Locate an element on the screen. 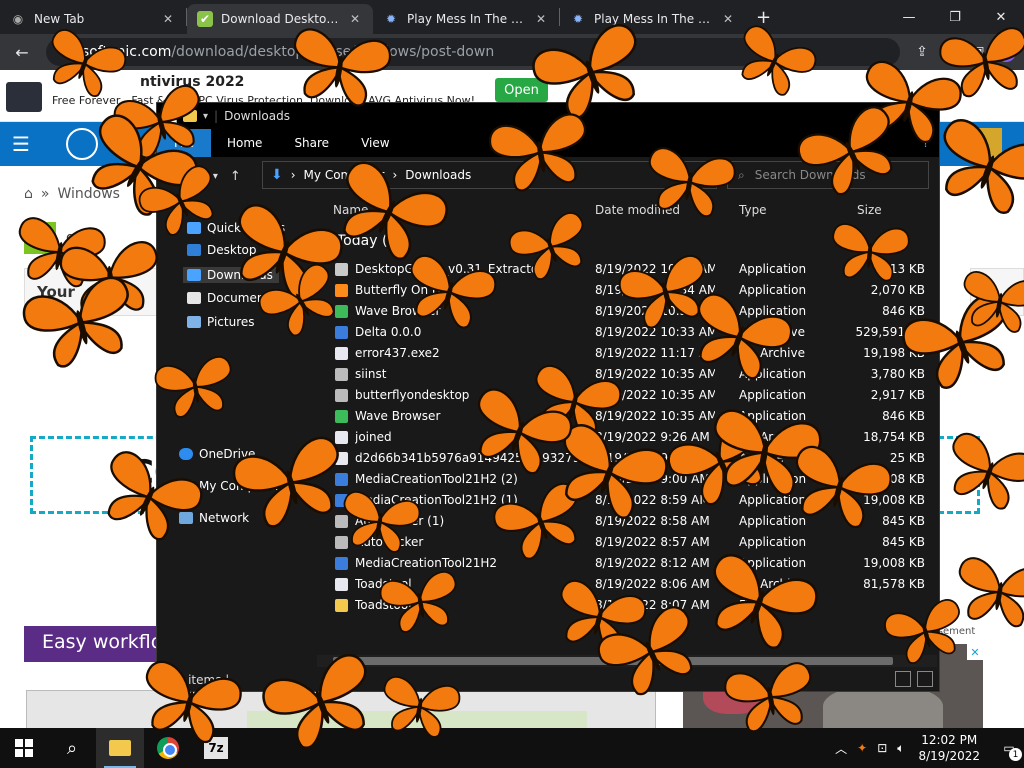  ribbon-home-tab: Home is located at coordinates (244, 143).